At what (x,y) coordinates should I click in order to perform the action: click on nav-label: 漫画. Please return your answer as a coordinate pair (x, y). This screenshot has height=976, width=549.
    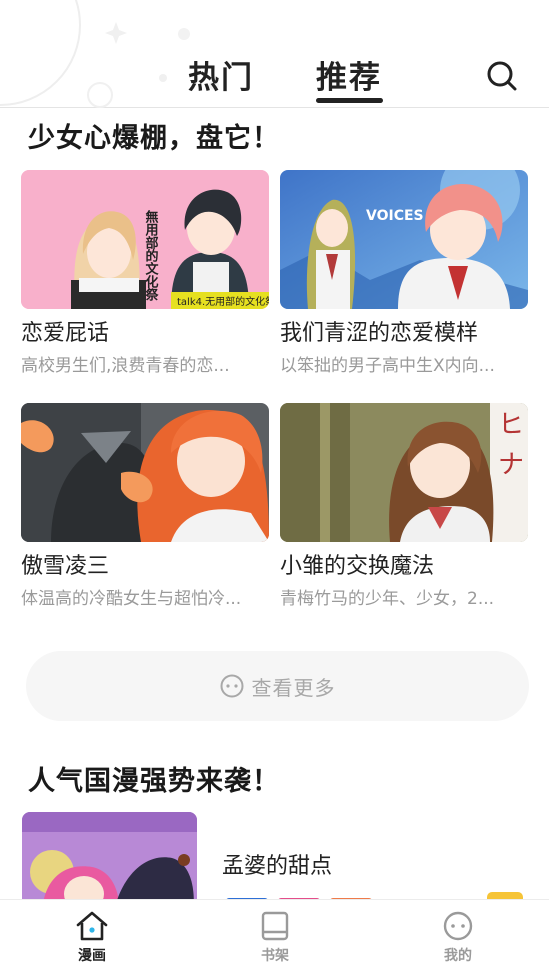
    Looking at the image, I should click on (92, 956).